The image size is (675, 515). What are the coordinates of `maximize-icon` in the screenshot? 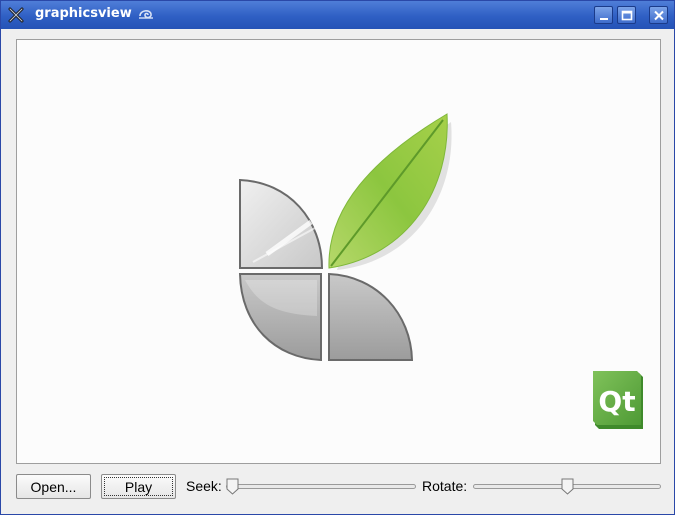 It's located at (627, 15).